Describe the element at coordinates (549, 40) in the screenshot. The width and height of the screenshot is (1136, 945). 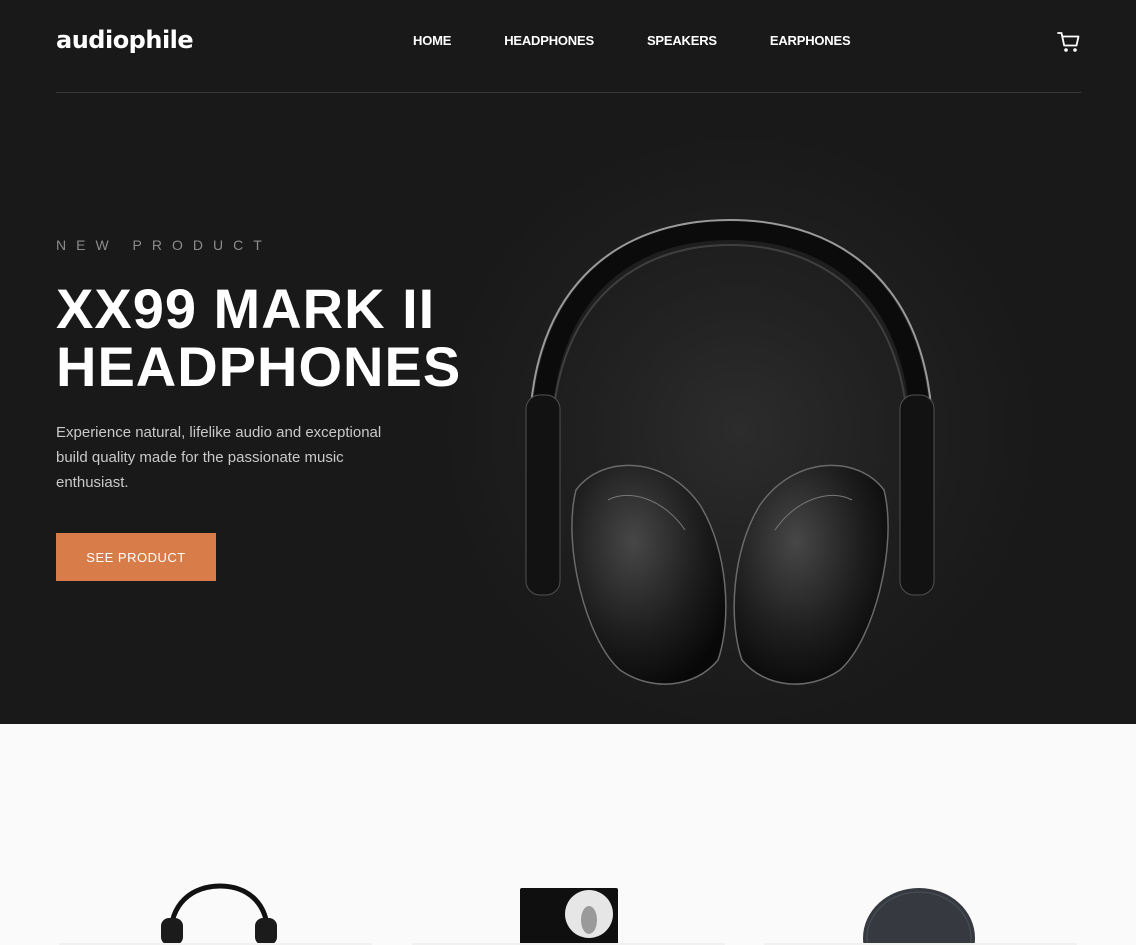
I see `nav-item-headphones: HEADPHONES` at that location.